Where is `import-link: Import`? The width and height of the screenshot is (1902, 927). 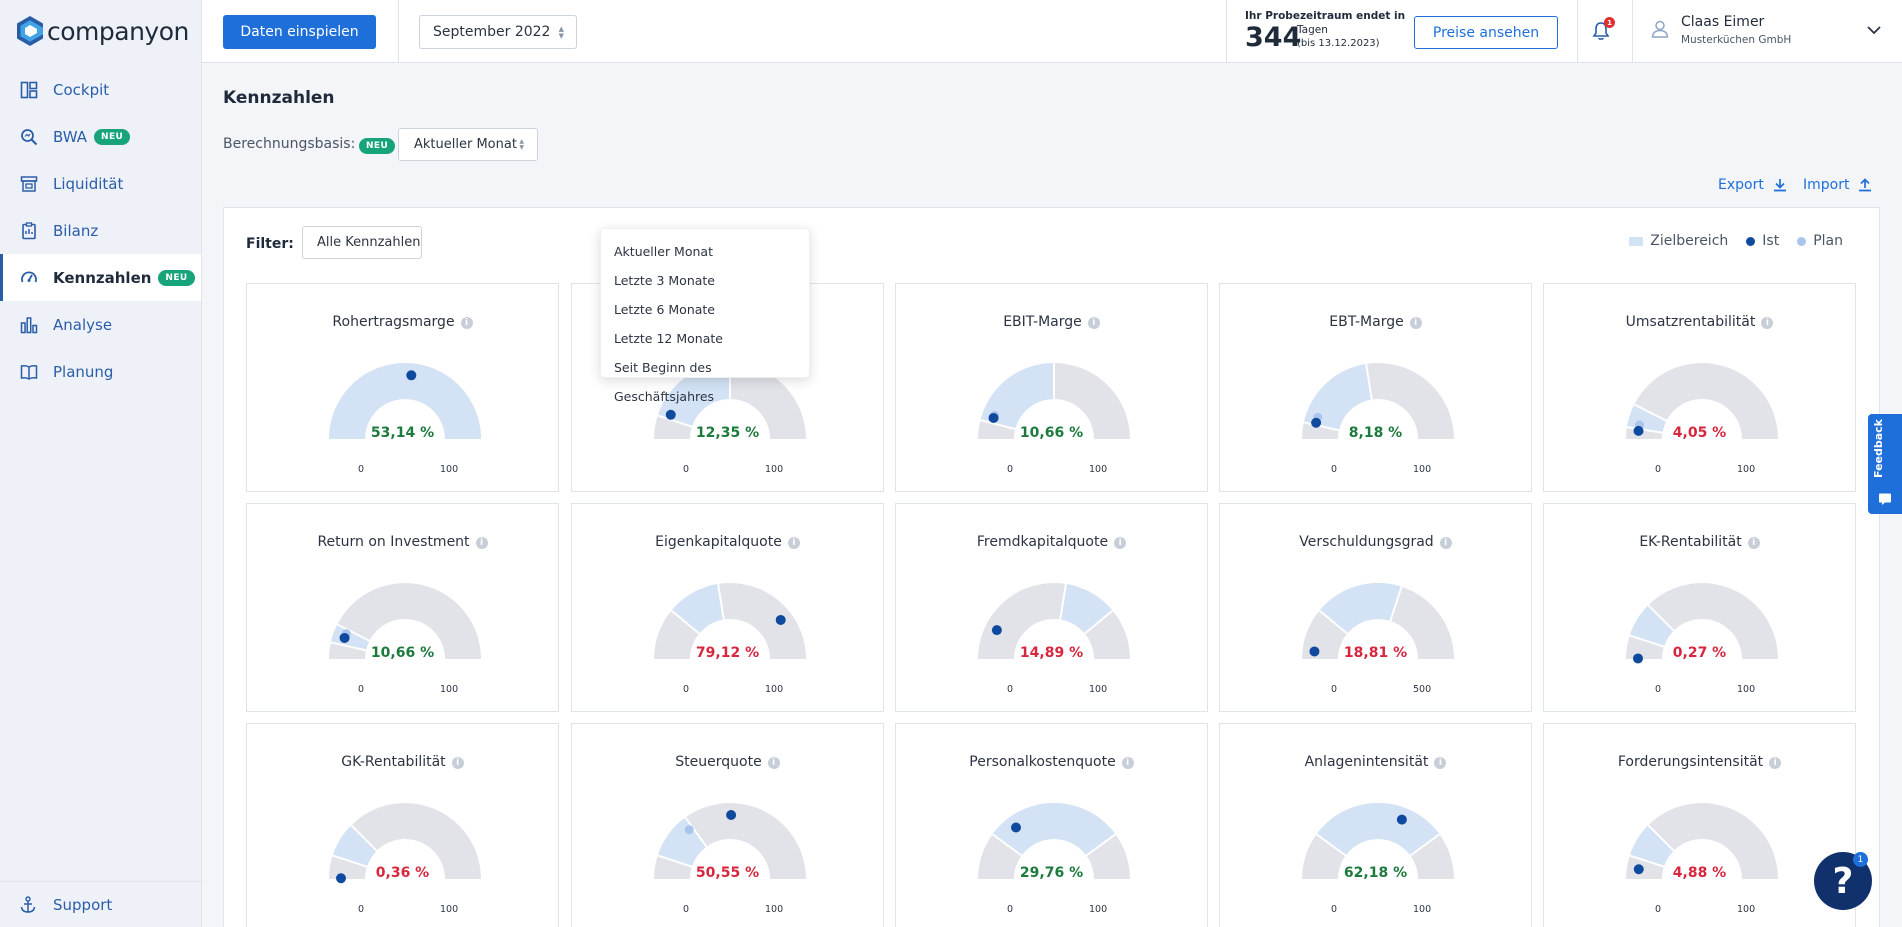
import-link: Import is located at coordinates (1838, 185).